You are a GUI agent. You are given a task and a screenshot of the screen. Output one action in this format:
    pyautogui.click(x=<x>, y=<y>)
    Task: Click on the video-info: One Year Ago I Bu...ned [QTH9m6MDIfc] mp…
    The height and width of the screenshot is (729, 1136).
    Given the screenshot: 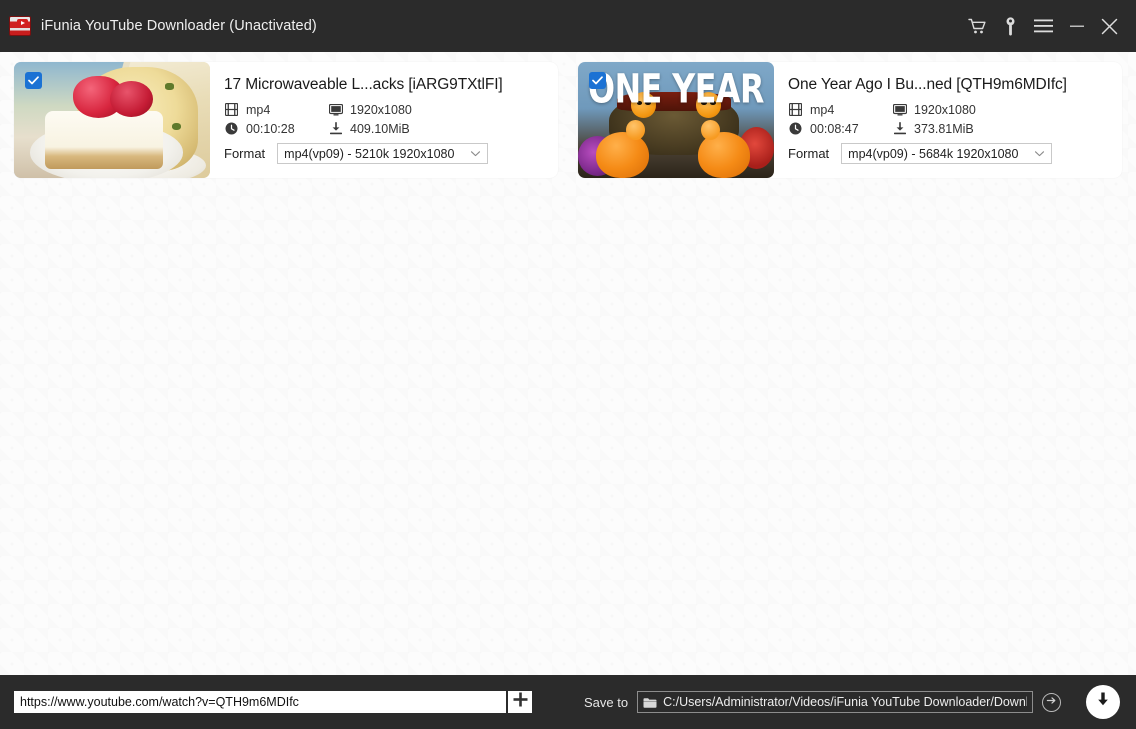 What is the action you would take?
    pyautogui.click(x=948, y=120)
    